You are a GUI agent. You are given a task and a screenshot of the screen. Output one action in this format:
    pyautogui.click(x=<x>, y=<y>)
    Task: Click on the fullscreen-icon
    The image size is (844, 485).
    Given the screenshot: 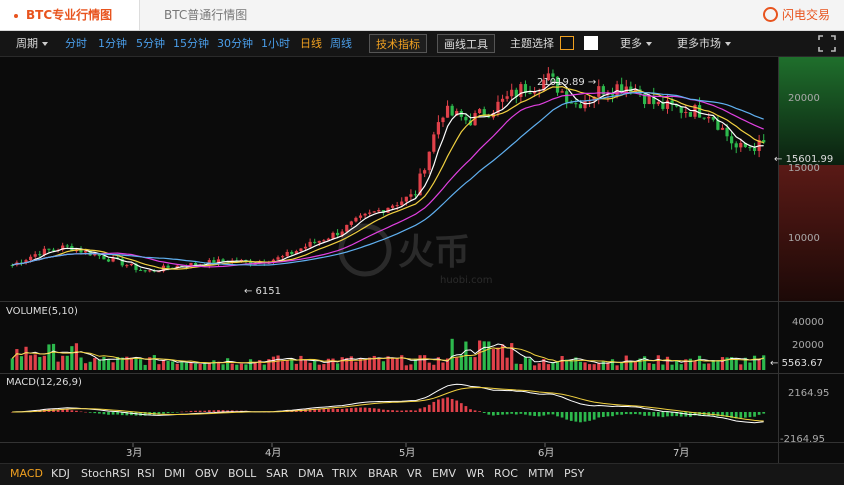 What is the action you would take?
    pyautogui.click(x=827, y=43)
    